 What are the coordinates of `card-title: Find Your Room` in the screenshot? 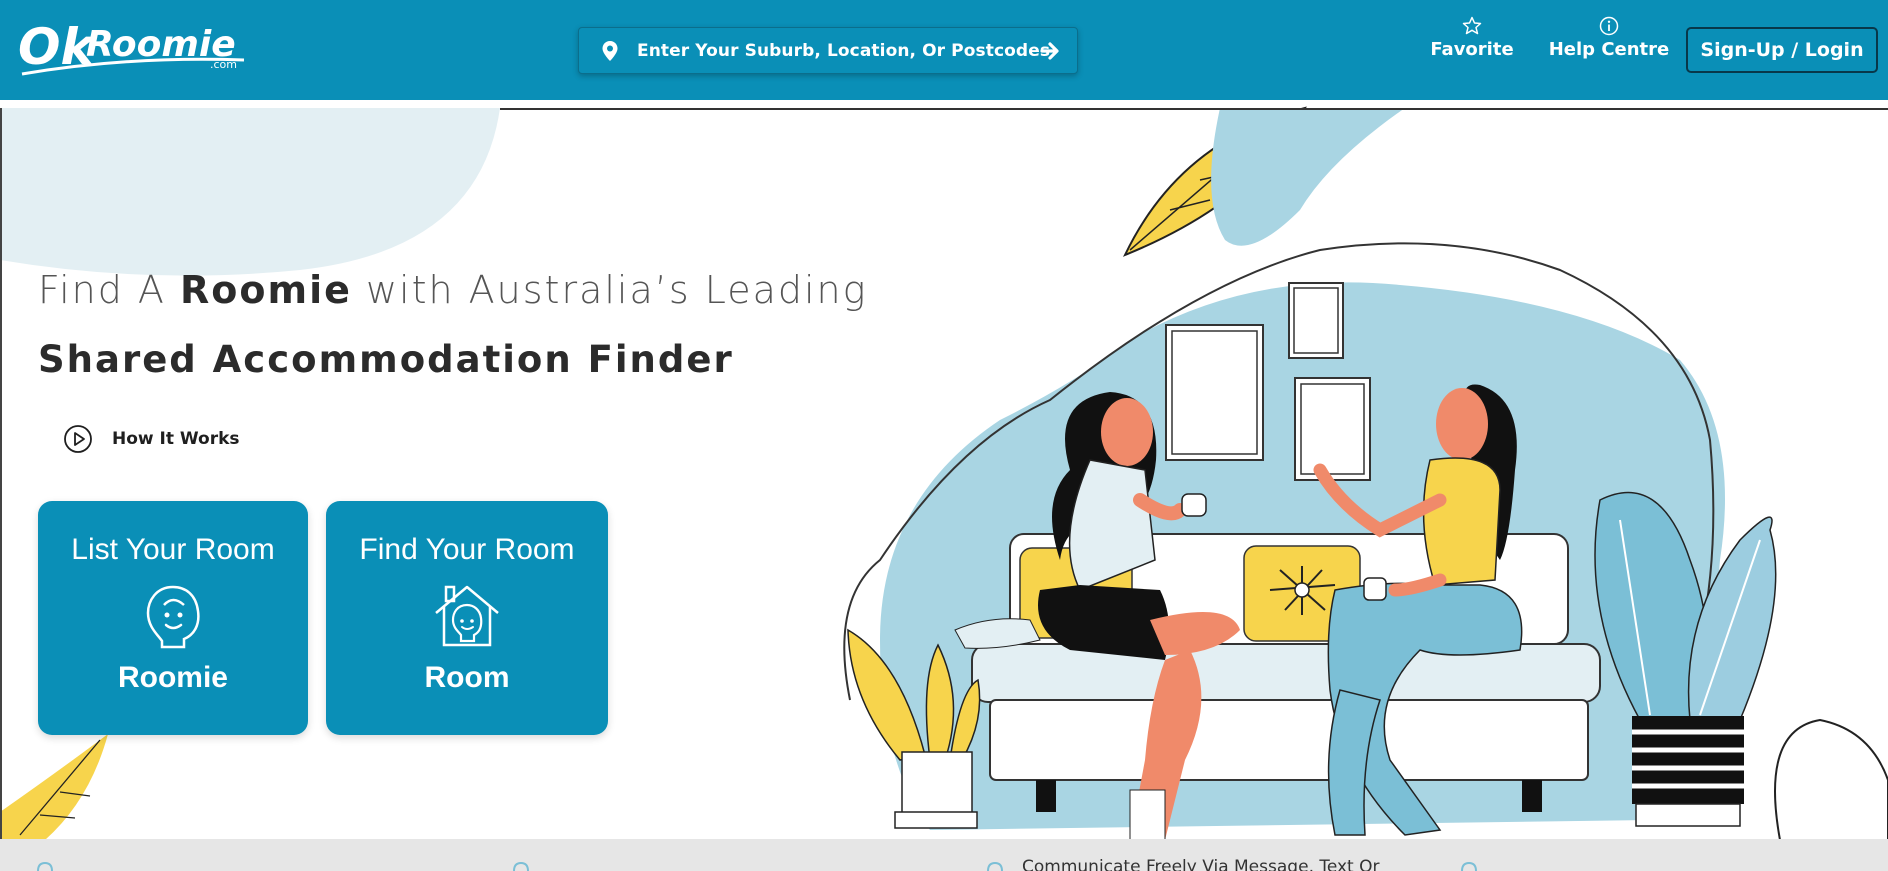 It's located at (467, 549).